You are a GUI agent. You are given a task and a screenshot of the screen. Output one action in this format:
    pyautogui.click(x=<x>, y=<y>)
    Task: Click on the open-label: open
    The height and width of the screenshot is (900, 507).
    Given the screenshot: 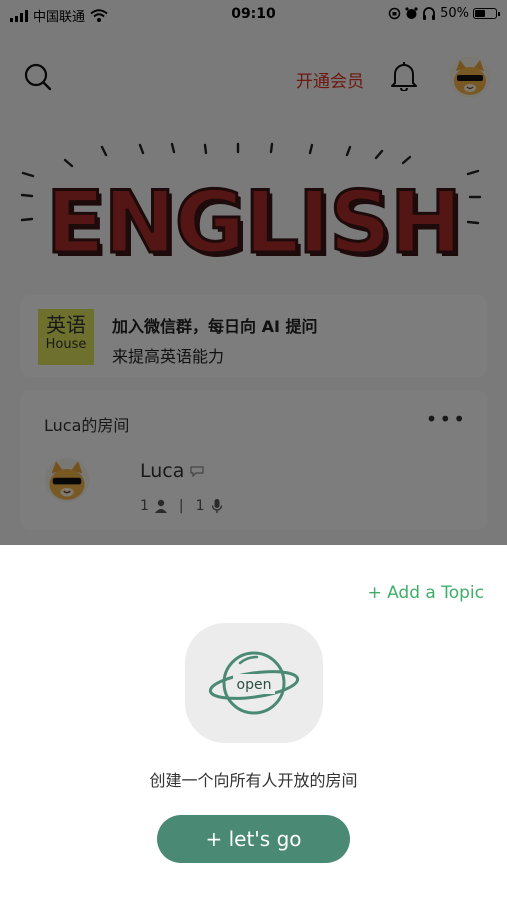 What is the action you would take?
    pyautogui.click(x=254, y=685)
    